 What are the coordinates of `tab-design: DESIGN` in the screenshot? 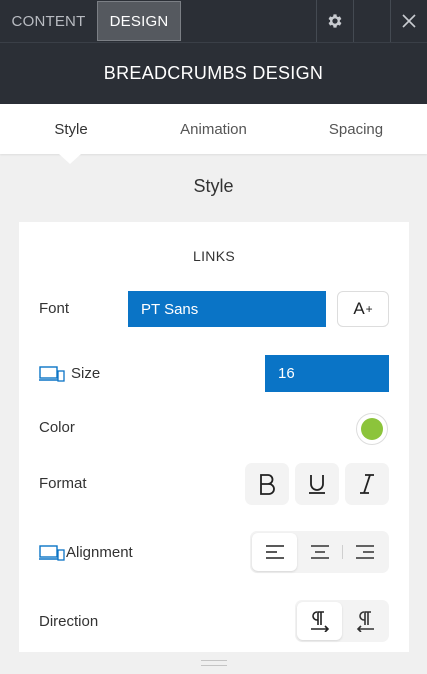 It's located at (139, 21).